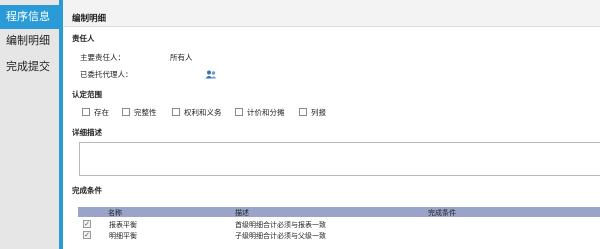 The height and width of the screenshot is (249, 600). What do you see at coordinates (30, 124) in the screenshot?
I see `sidebar: 程序信息 编制明细 完成提交` at bounding box center [30, 124].